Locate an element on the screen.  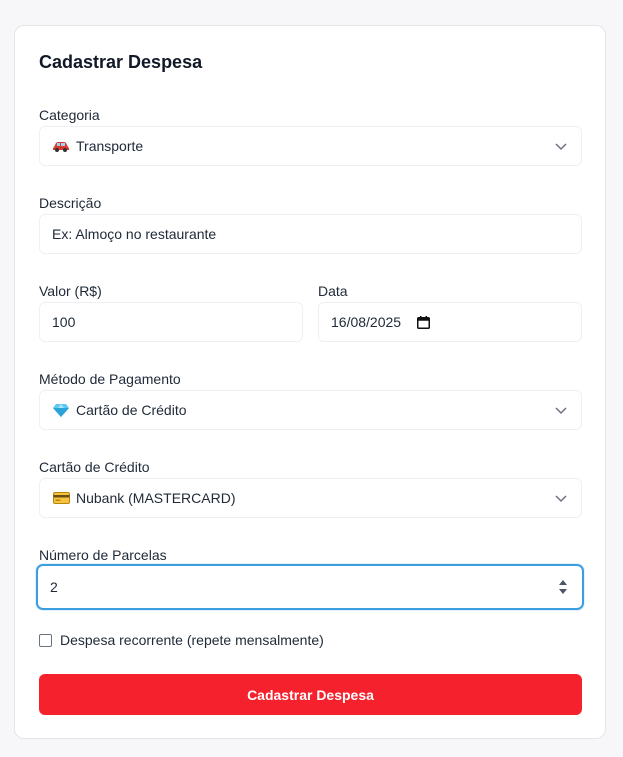
date-label: Data is located at coordinates (333, 291).